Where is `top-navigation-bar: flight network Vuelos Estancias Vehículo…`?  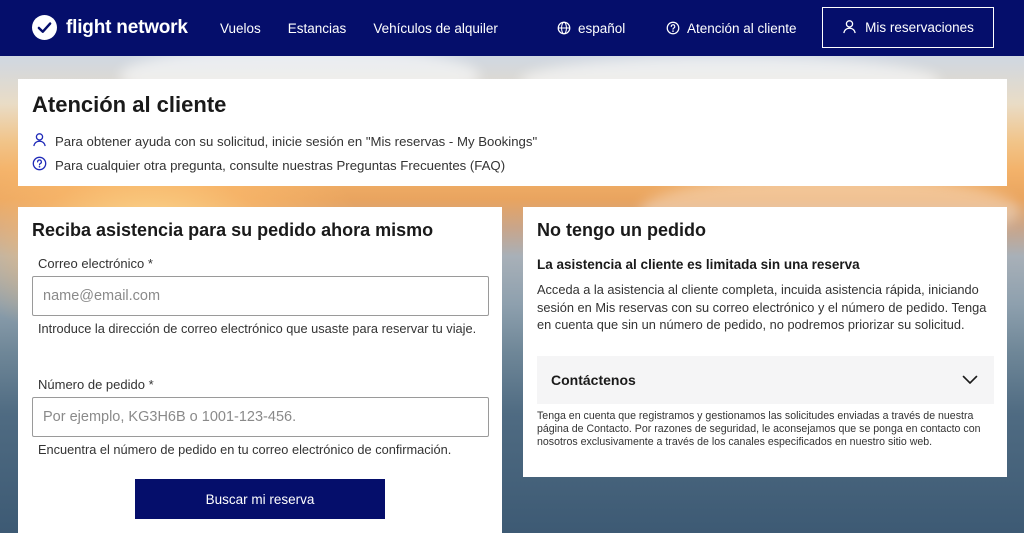 top-navigation-bar: flight network Vuelos Estancias Vehículo… is located at coordinates (512, 28).